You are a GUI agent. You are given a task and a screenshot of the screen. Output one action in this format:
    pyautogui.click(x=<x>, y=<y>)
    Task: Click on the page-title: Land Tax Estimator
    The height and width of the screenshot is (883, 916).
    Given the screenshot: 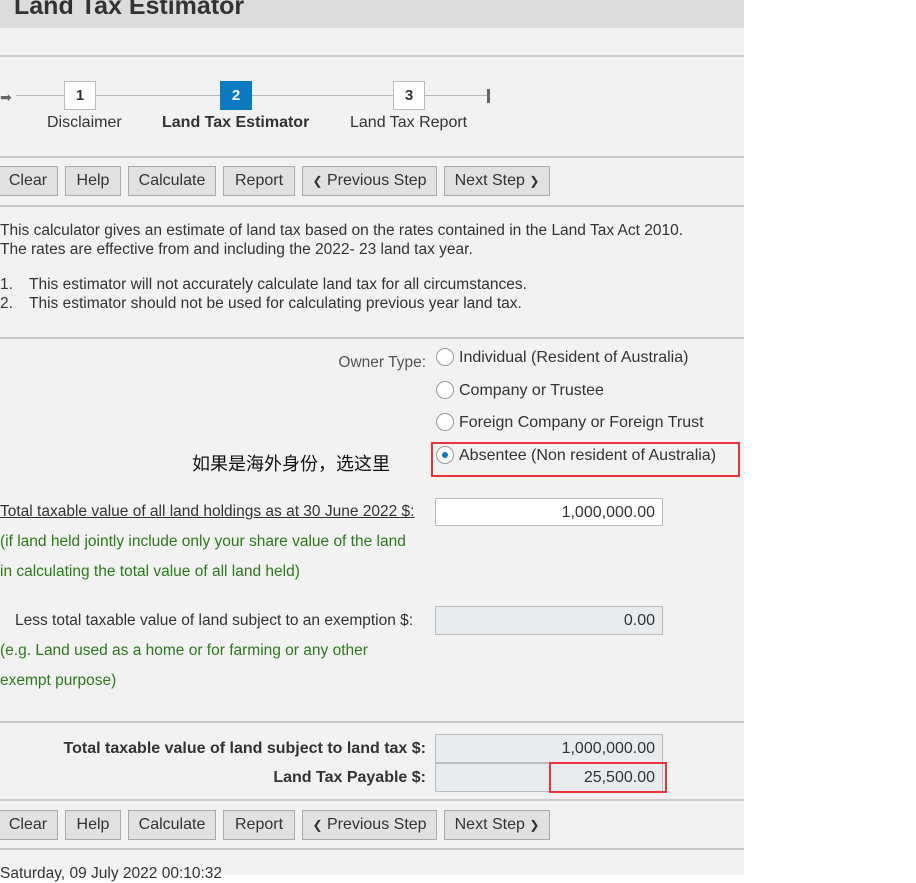 What is the action you would take?
    pyautogui.click(x=129, y=10)
    